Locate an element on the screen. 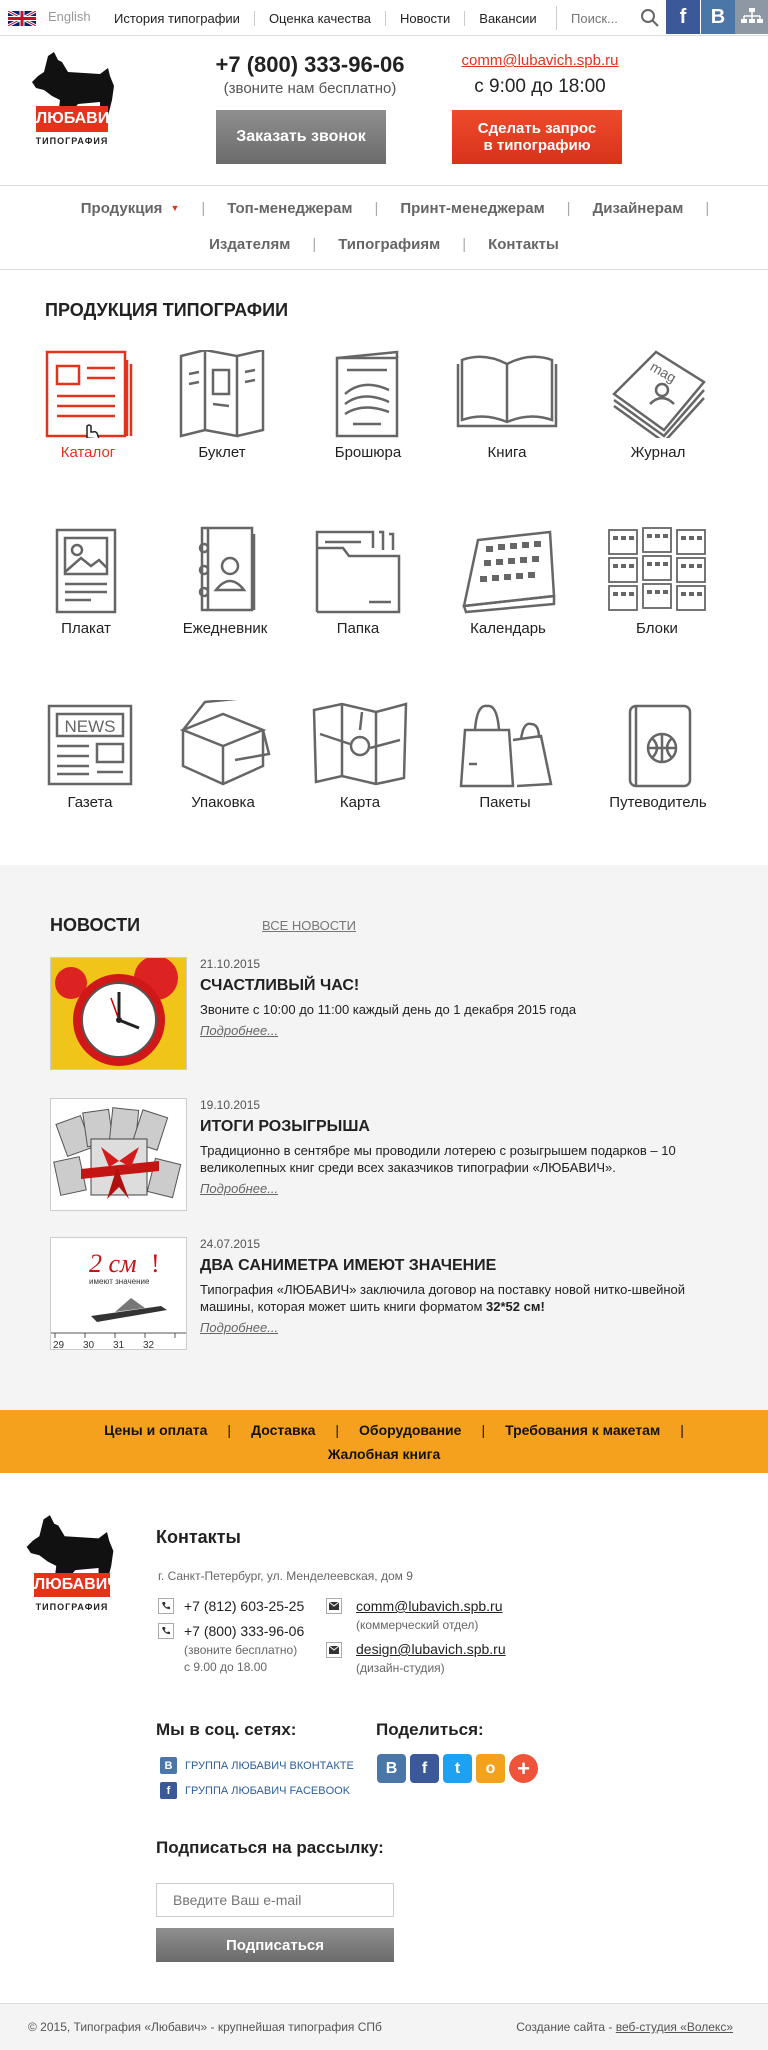 Image resolution: width=768 pixels, height=2050 pixels. social-title: Мы в соц. сетях: is located at coordinates (226, 1729).